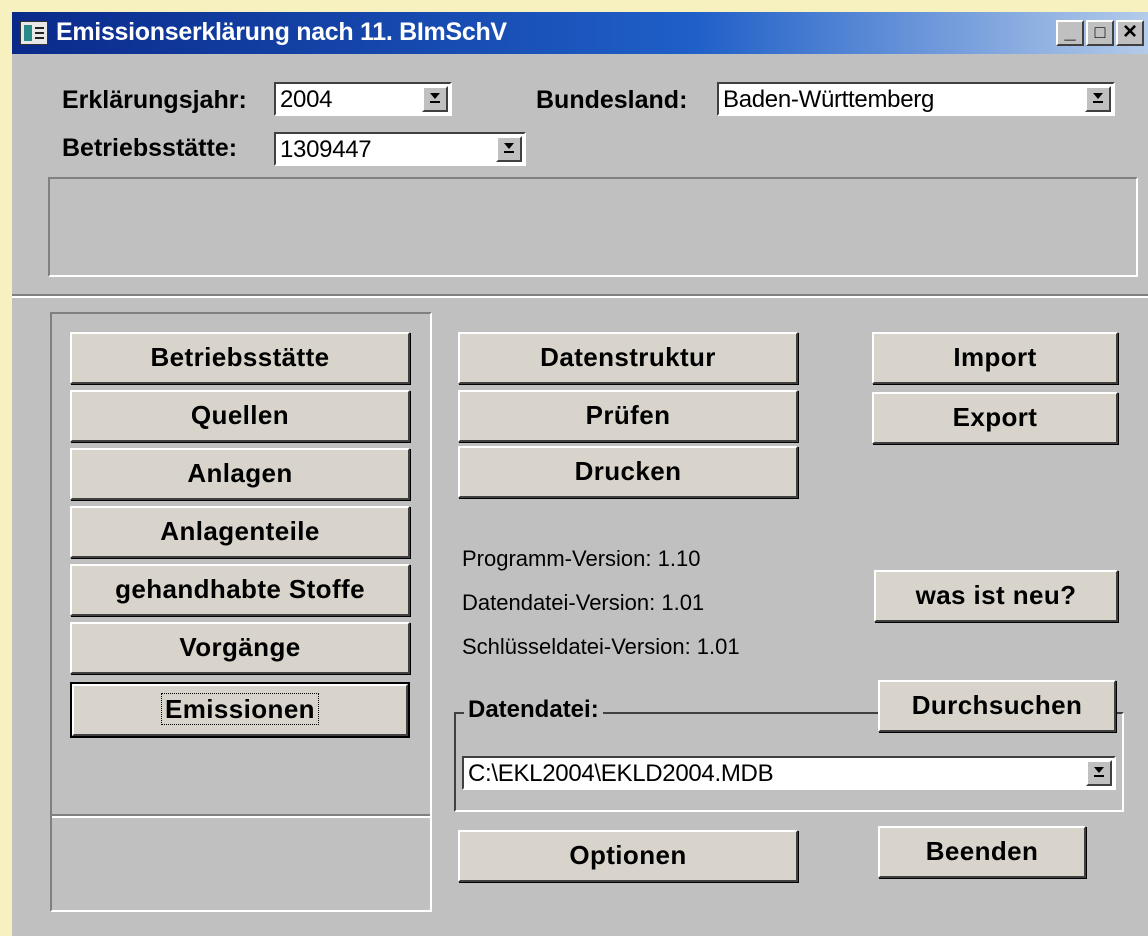  What do you see at coordinates (1130, 33) in the screenshot?
I see `close-button: ×` at bounding box center [1130, 33].